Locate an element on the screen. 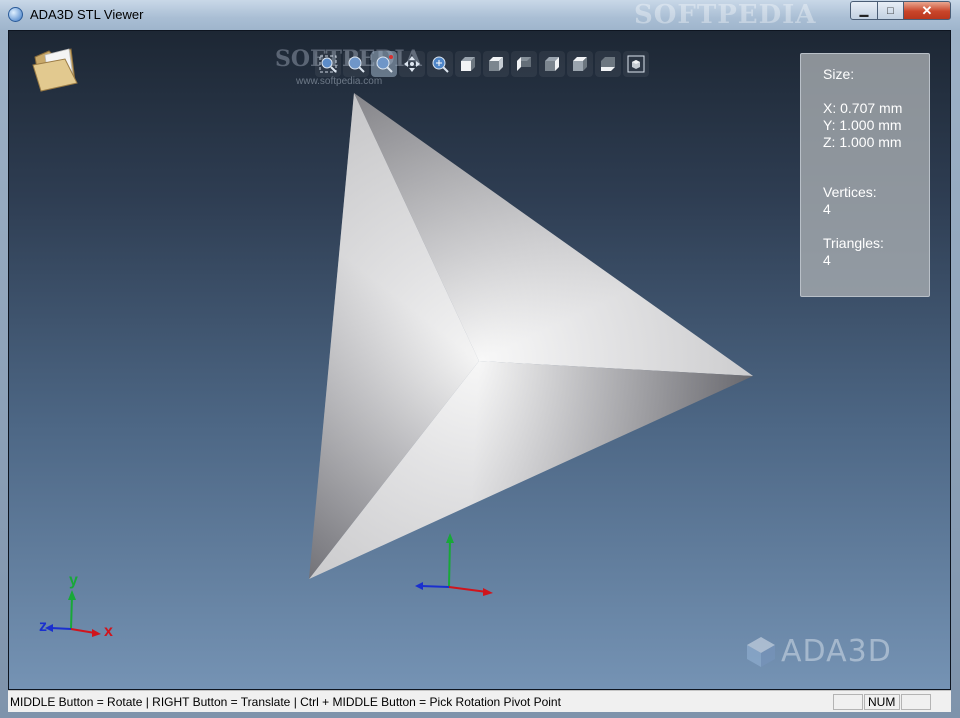 This screenshot has height=718, width=960. view-iso-icon is located at coordinates (636, 64).